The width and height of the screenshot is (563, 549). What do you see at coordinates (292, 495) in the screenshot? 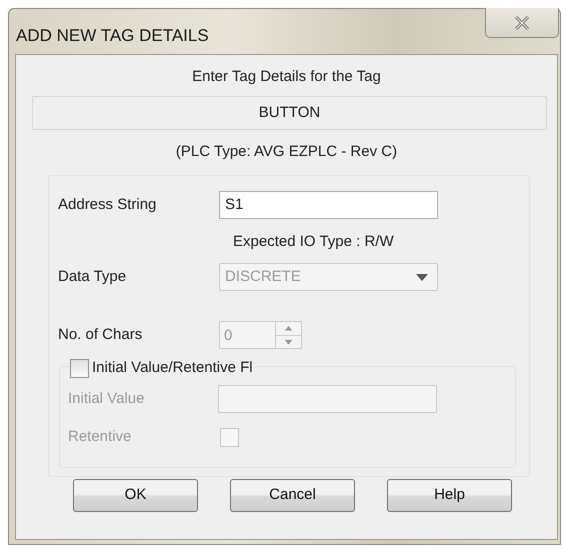
I see `dialog-button: Cancel` at bounding box center [292, 495].